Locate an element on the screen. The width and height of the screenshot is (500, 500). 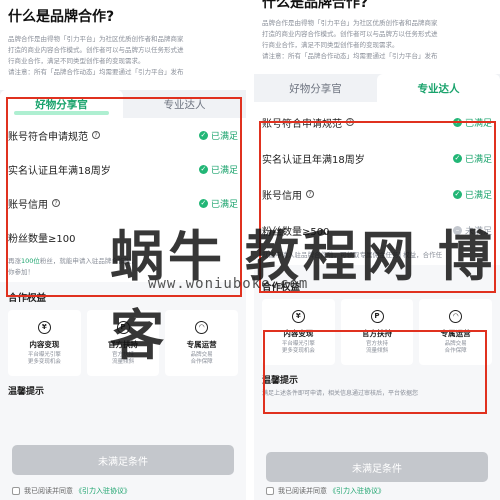
minus-icon: – is located at coordinates (457, 230).